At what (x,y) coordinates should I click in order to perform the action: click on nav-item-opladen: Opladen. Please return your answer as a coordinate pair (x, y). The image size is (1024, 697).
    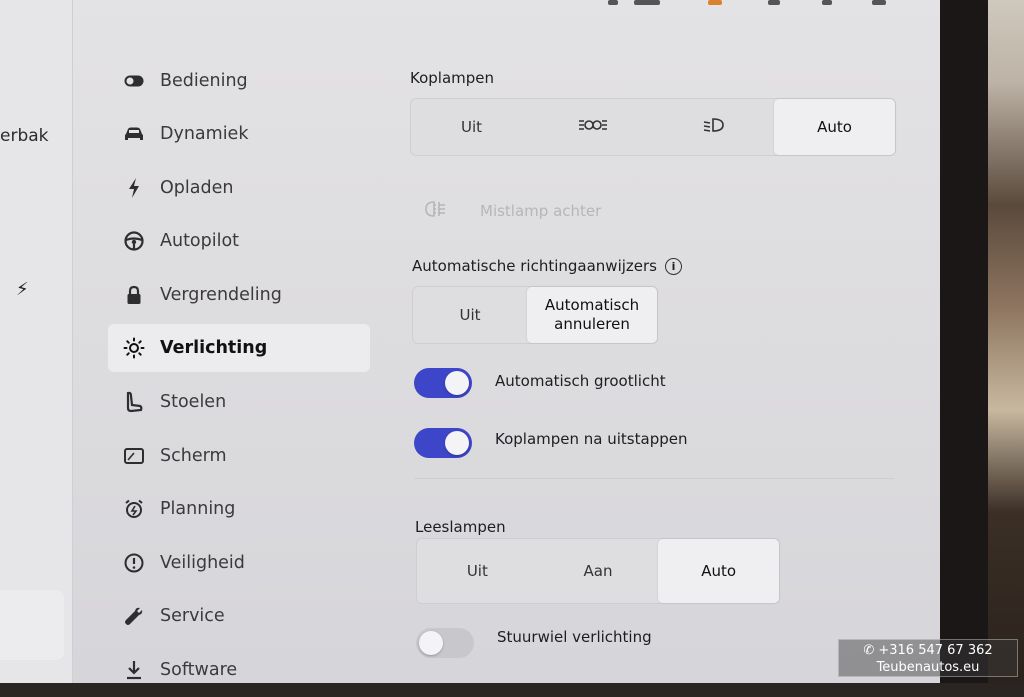
    Looking at the image, I should click on (239, 188).